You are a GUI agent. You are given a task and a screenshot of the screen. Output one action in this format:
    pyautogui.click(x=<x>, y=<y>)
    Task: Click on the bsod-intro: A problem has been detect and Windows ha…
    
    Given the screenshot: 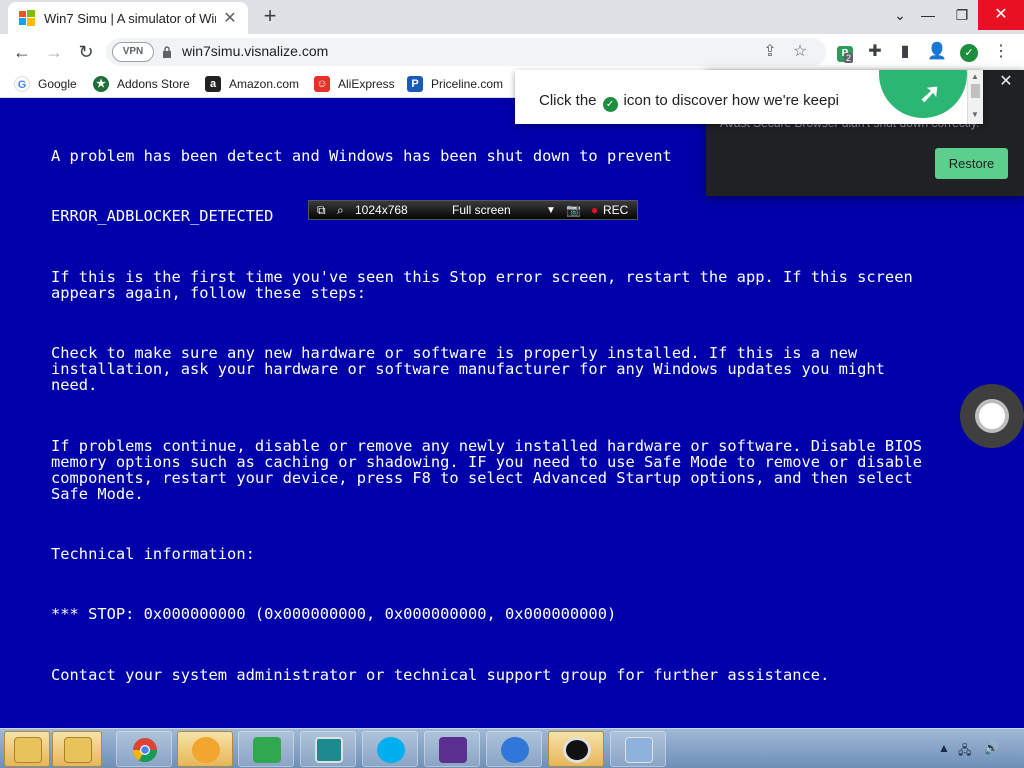 What is the action you would take?
    pyautogui.click(x=361, y=156)
    